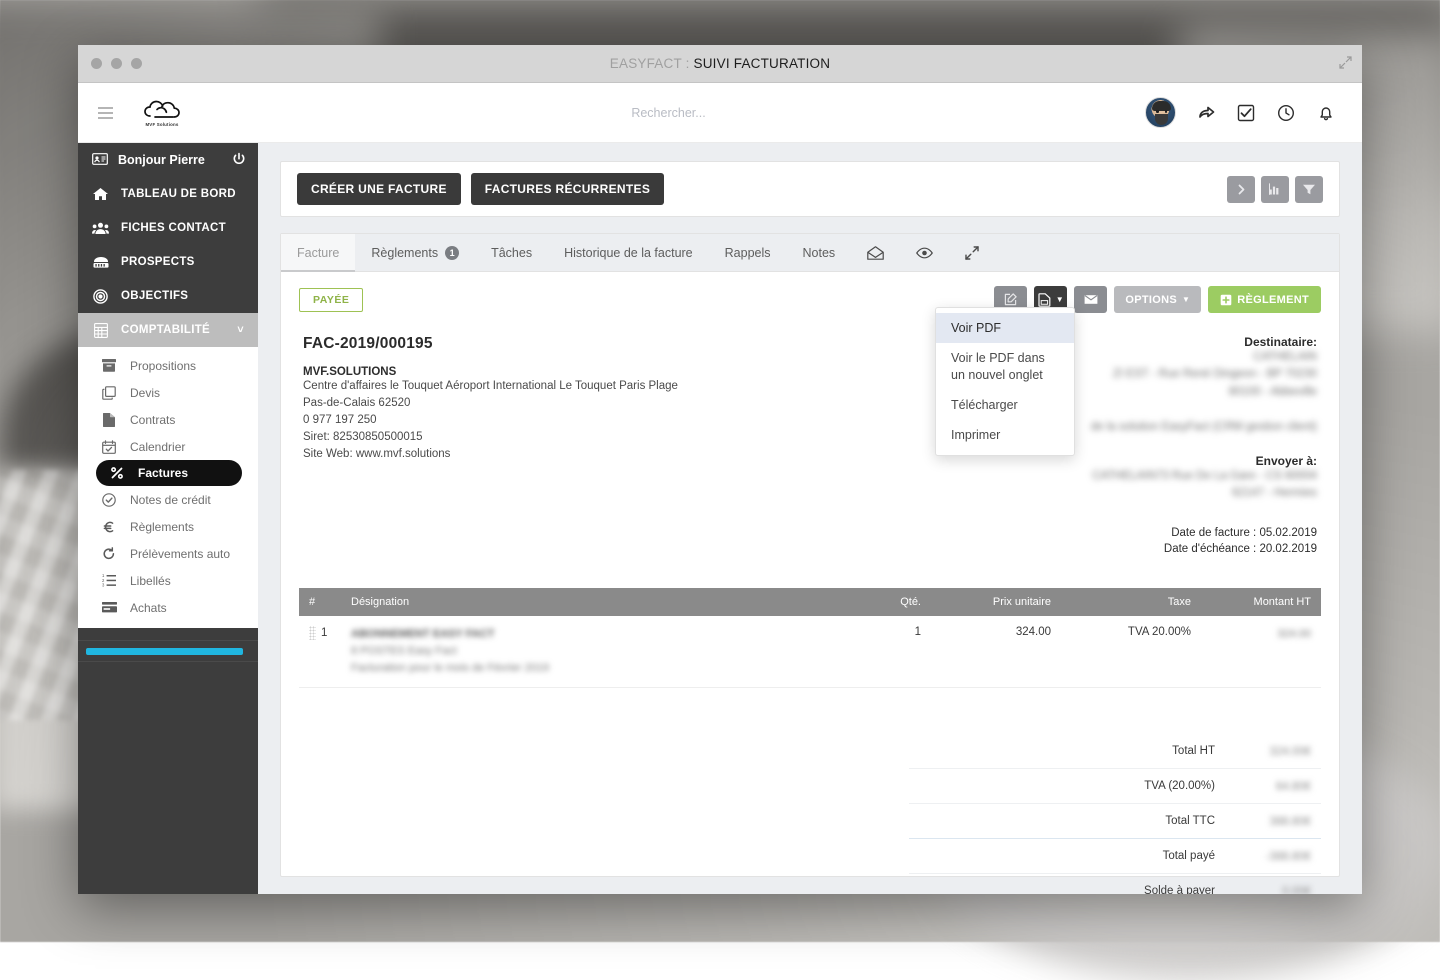  Describe the element at coordinates (320, 602) in the screenshot. I see `col-header-number: #` at that location.